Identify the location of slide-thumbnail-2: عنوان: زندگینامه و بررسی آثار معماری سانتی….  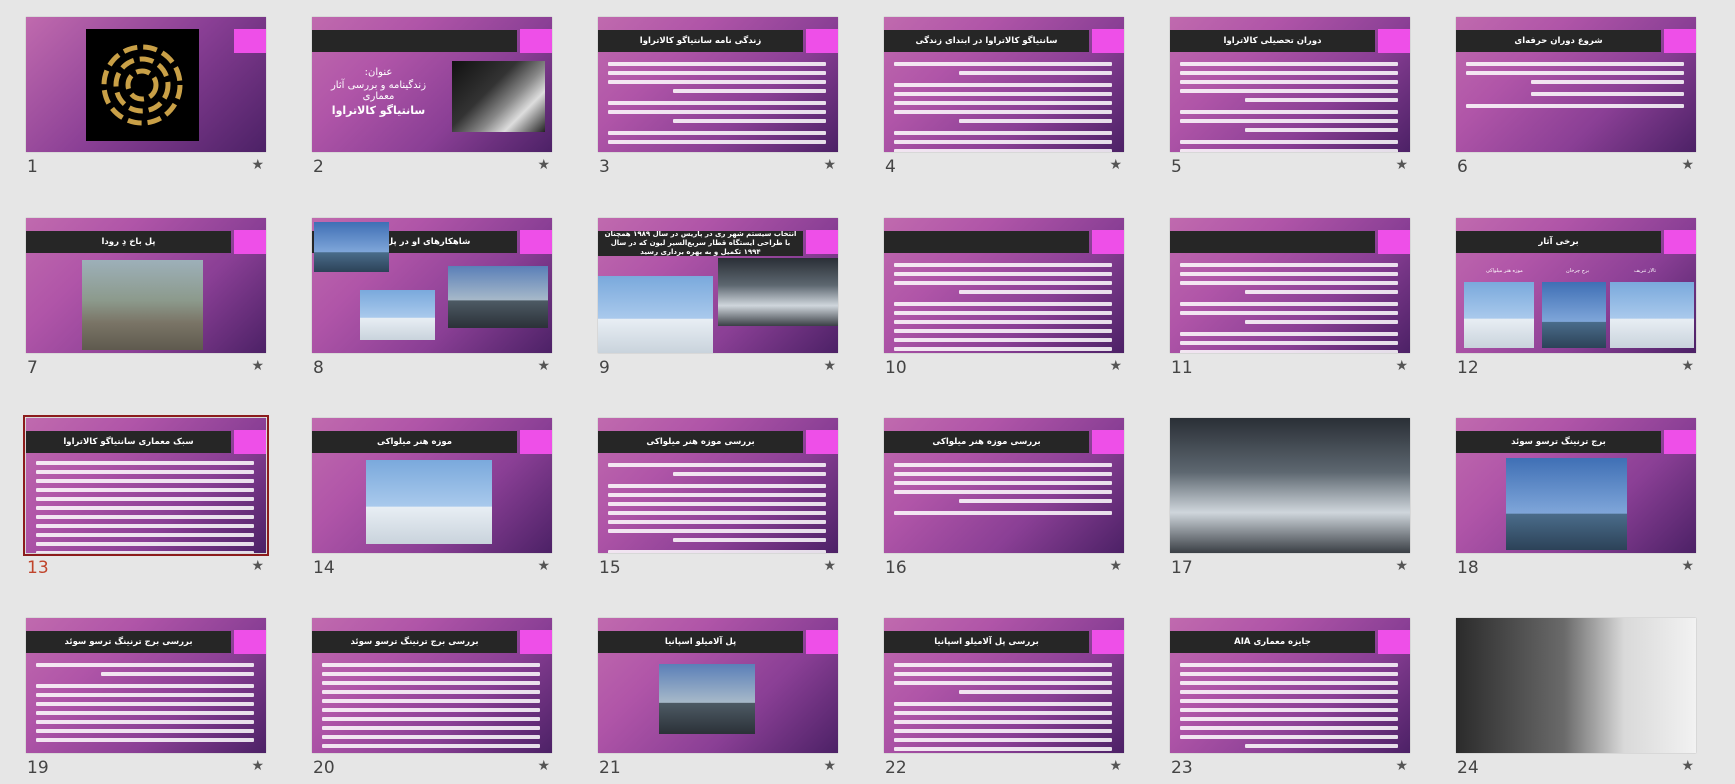
(432, 100).